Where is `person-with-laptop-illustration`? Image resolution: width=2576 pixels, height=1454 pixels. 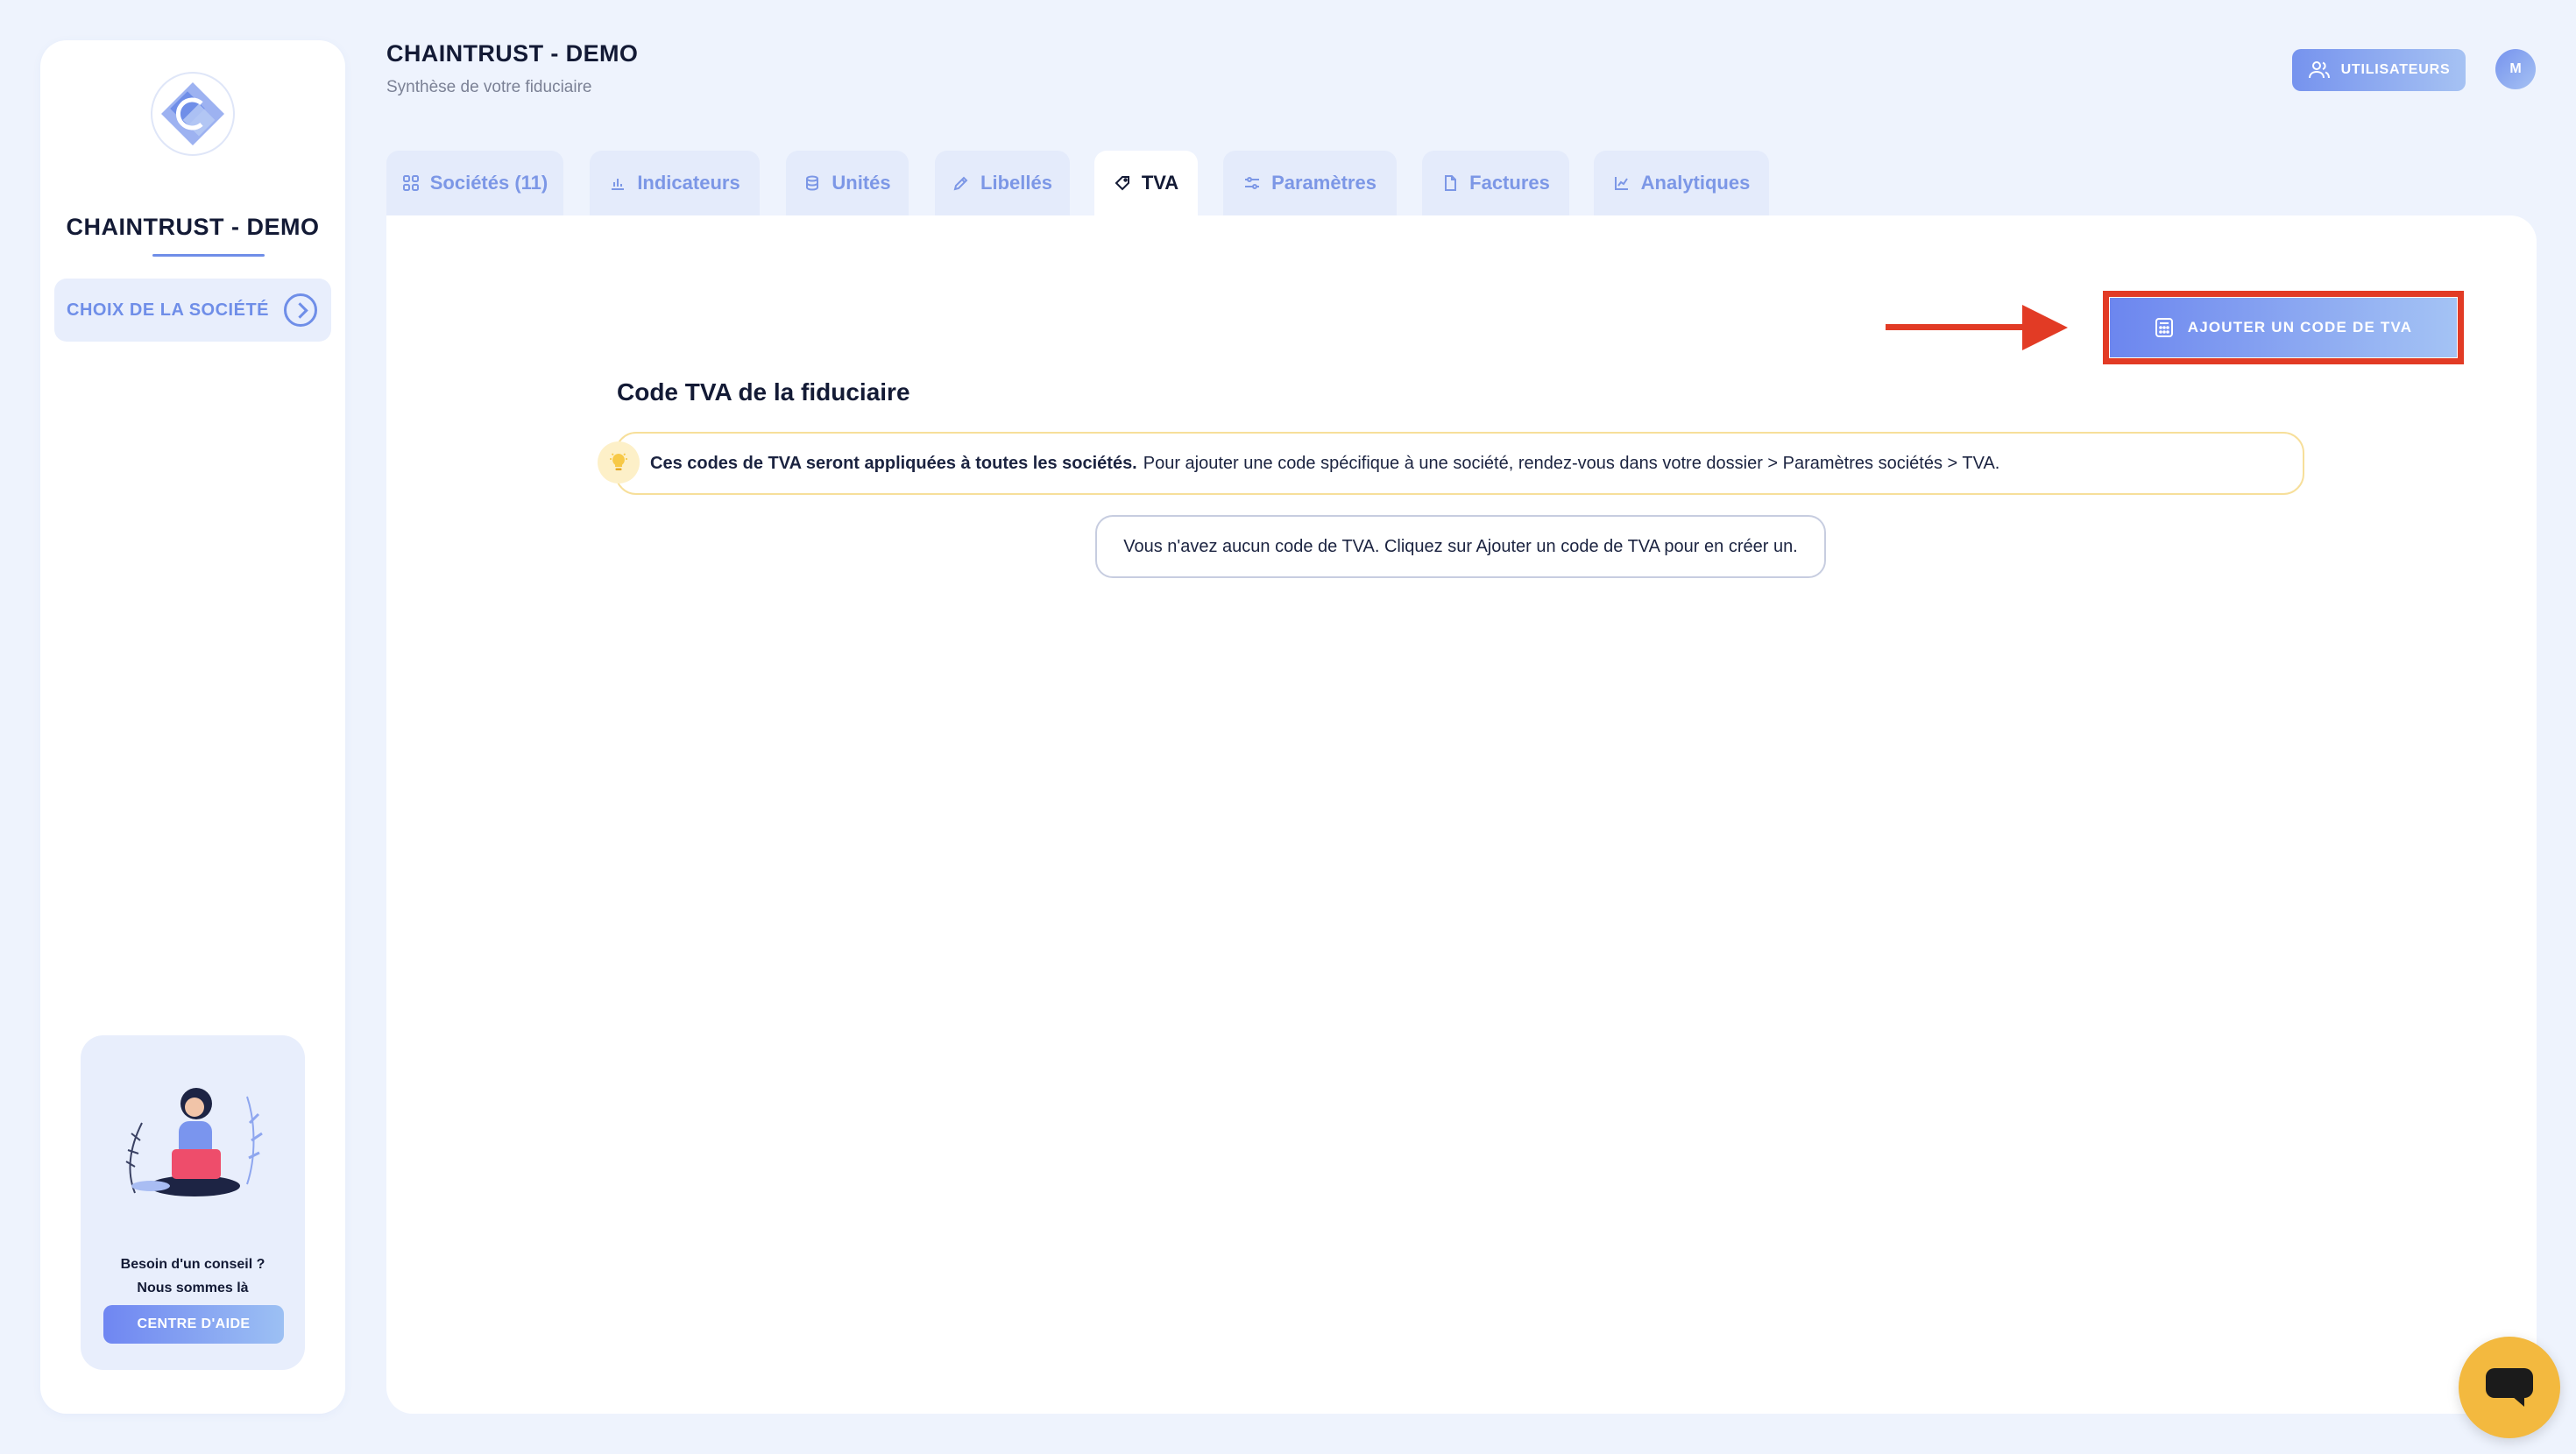
person-with-laptop-illustration is located at coordinates (194, 1142).